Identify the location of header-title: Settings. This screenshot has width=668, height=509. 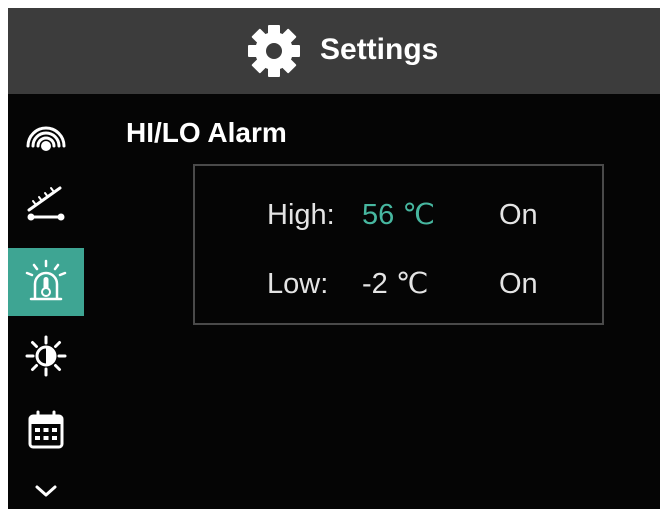
(379, 49).